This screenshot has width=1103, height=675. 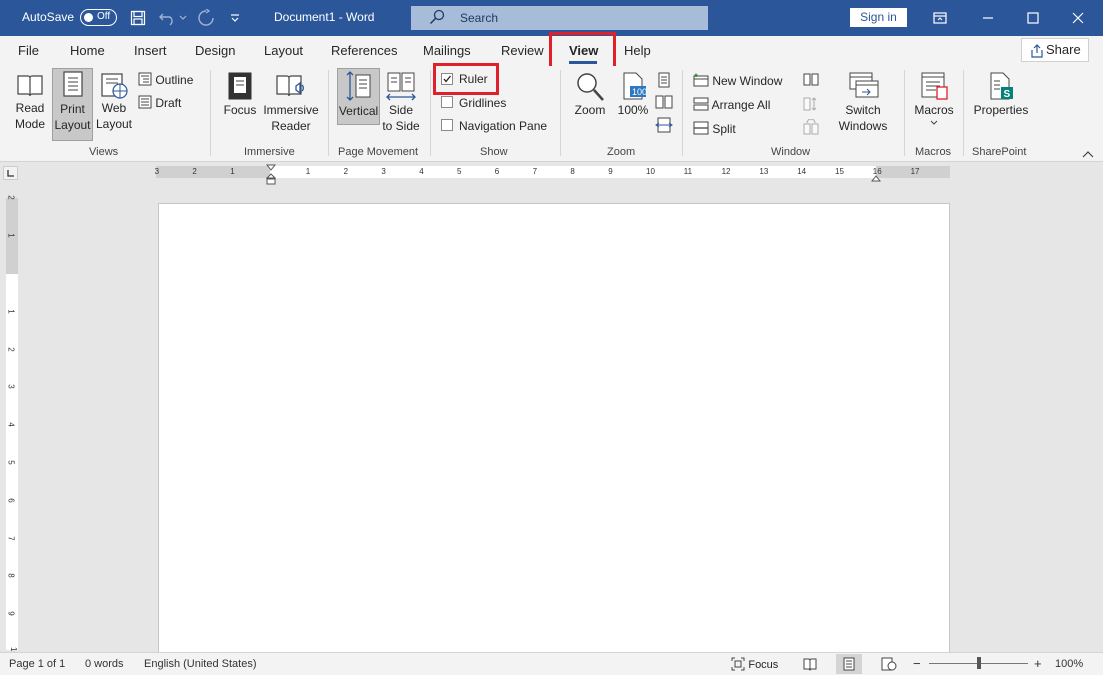 I want to click on tab-design: Design, so click(x=215, y=50).